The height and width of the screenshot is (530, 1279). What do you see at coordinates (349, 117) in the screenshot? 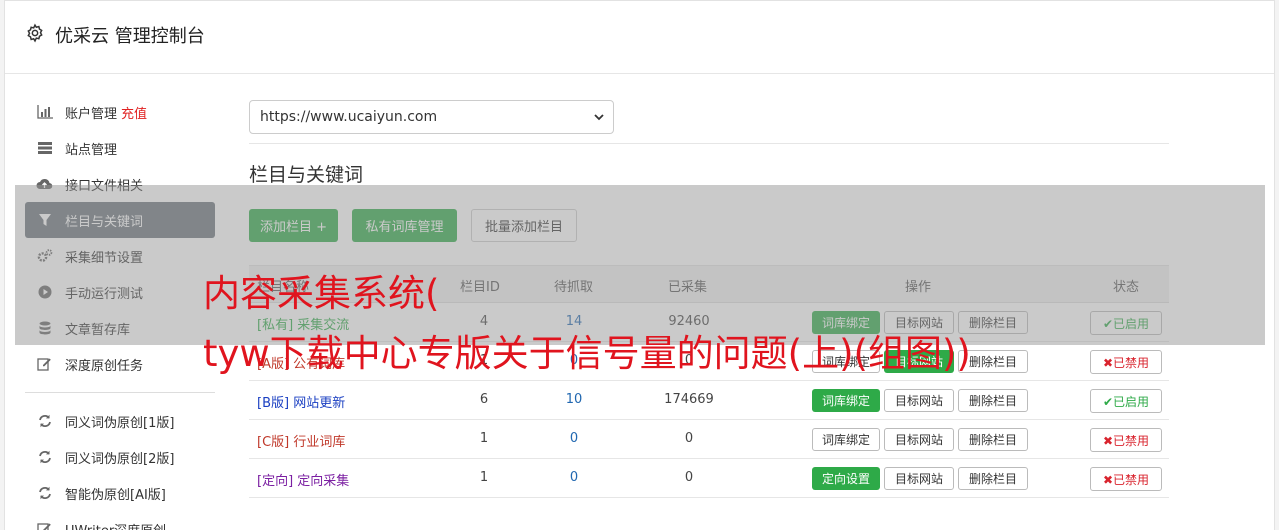
I see `site-select-value: https://www.ucaiyun.com` at bounding box center [349, 117].